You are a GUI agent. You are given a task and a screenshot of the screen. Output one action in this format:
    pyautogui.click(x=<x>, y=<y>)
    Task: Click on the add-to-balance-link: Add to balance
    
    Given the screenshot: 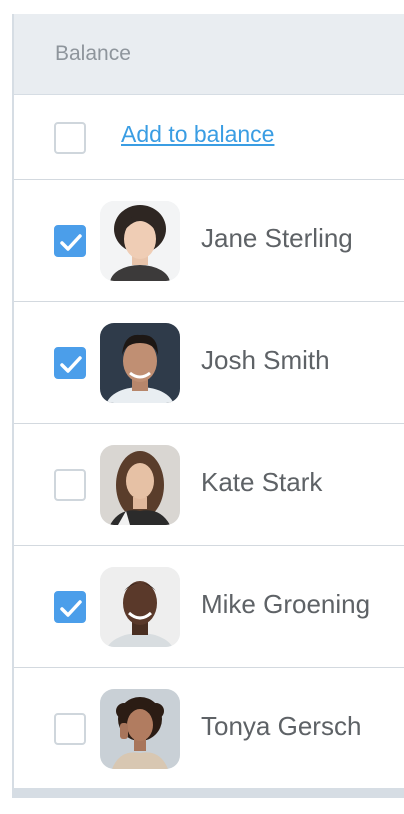 What is the action you would take?
    pyautogui.click(x=197, y=134)
    